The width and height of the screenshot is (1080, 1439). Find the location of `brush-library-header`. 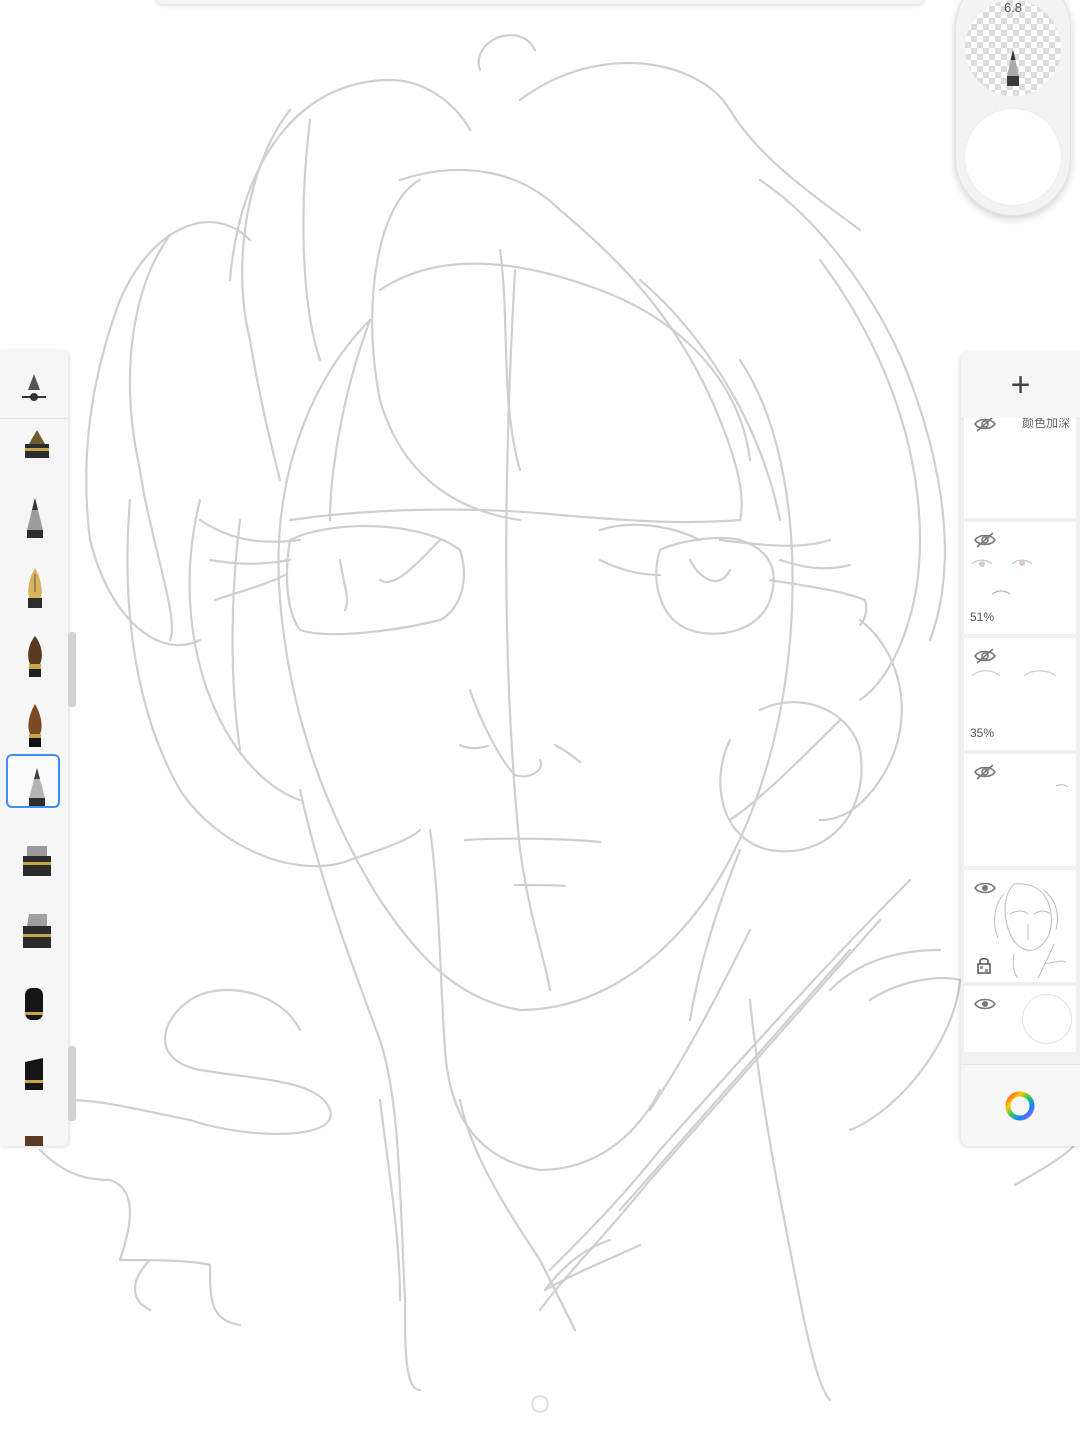

brush-library-header is located at coordinates (34, 384).